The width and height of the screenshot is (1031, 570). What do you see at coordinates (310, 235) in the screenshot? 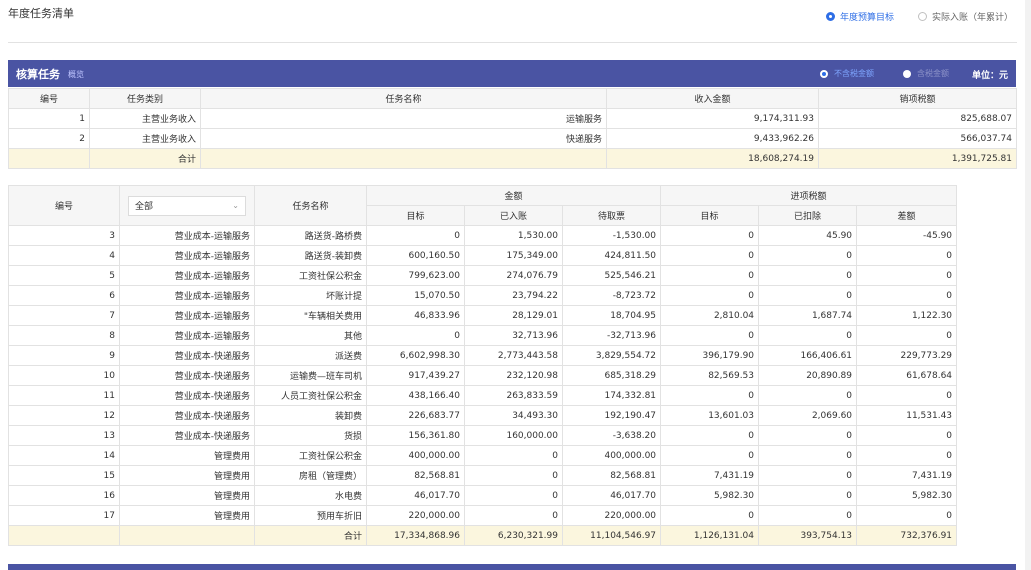
I see `cell-name: 路送货-路桥费` at bounding box center [310, 235].